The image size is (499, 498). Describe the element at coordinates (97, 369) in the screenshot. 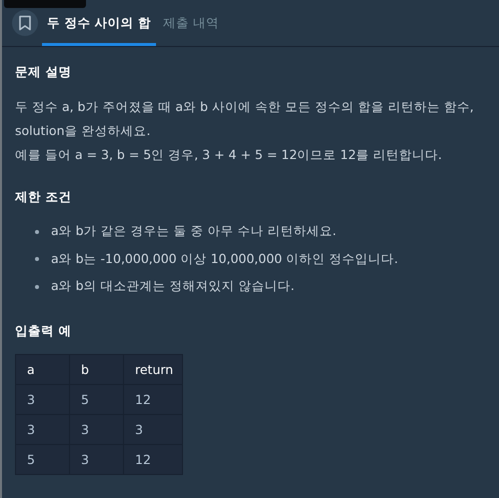

I see `table-header-cell: b` at that location.